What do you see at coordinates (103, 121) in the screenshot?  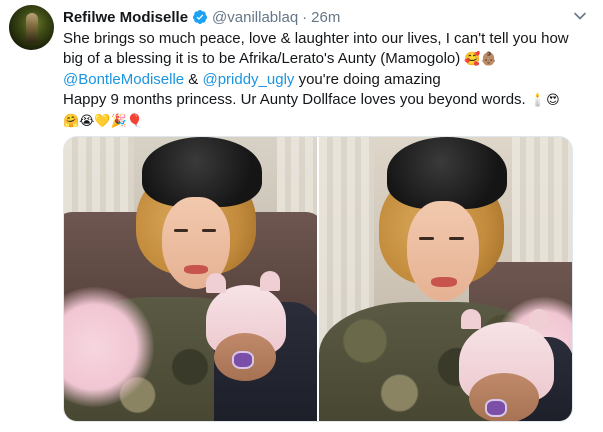 I see `emoji-group: 🤗😭💛🎉🎈` at bounding box center [103, 121].